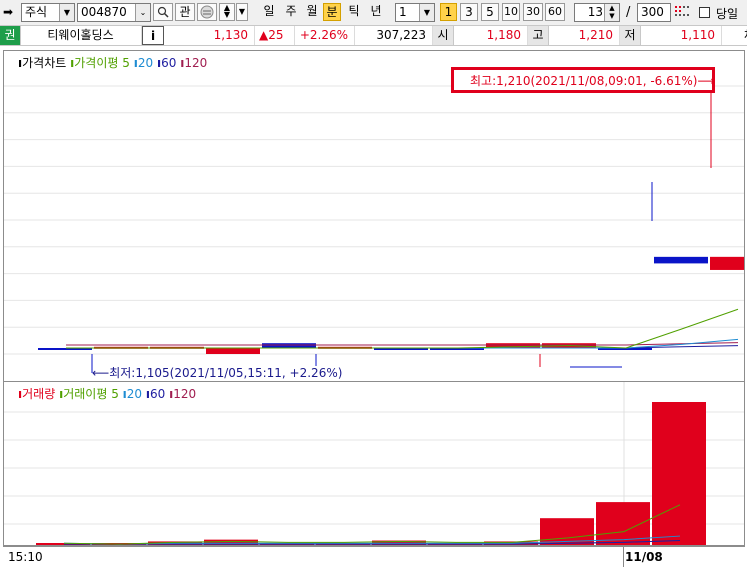 The height and width of the screenshot is (568, 747). I want to click on vma5-period: 5, so click(115, 394).